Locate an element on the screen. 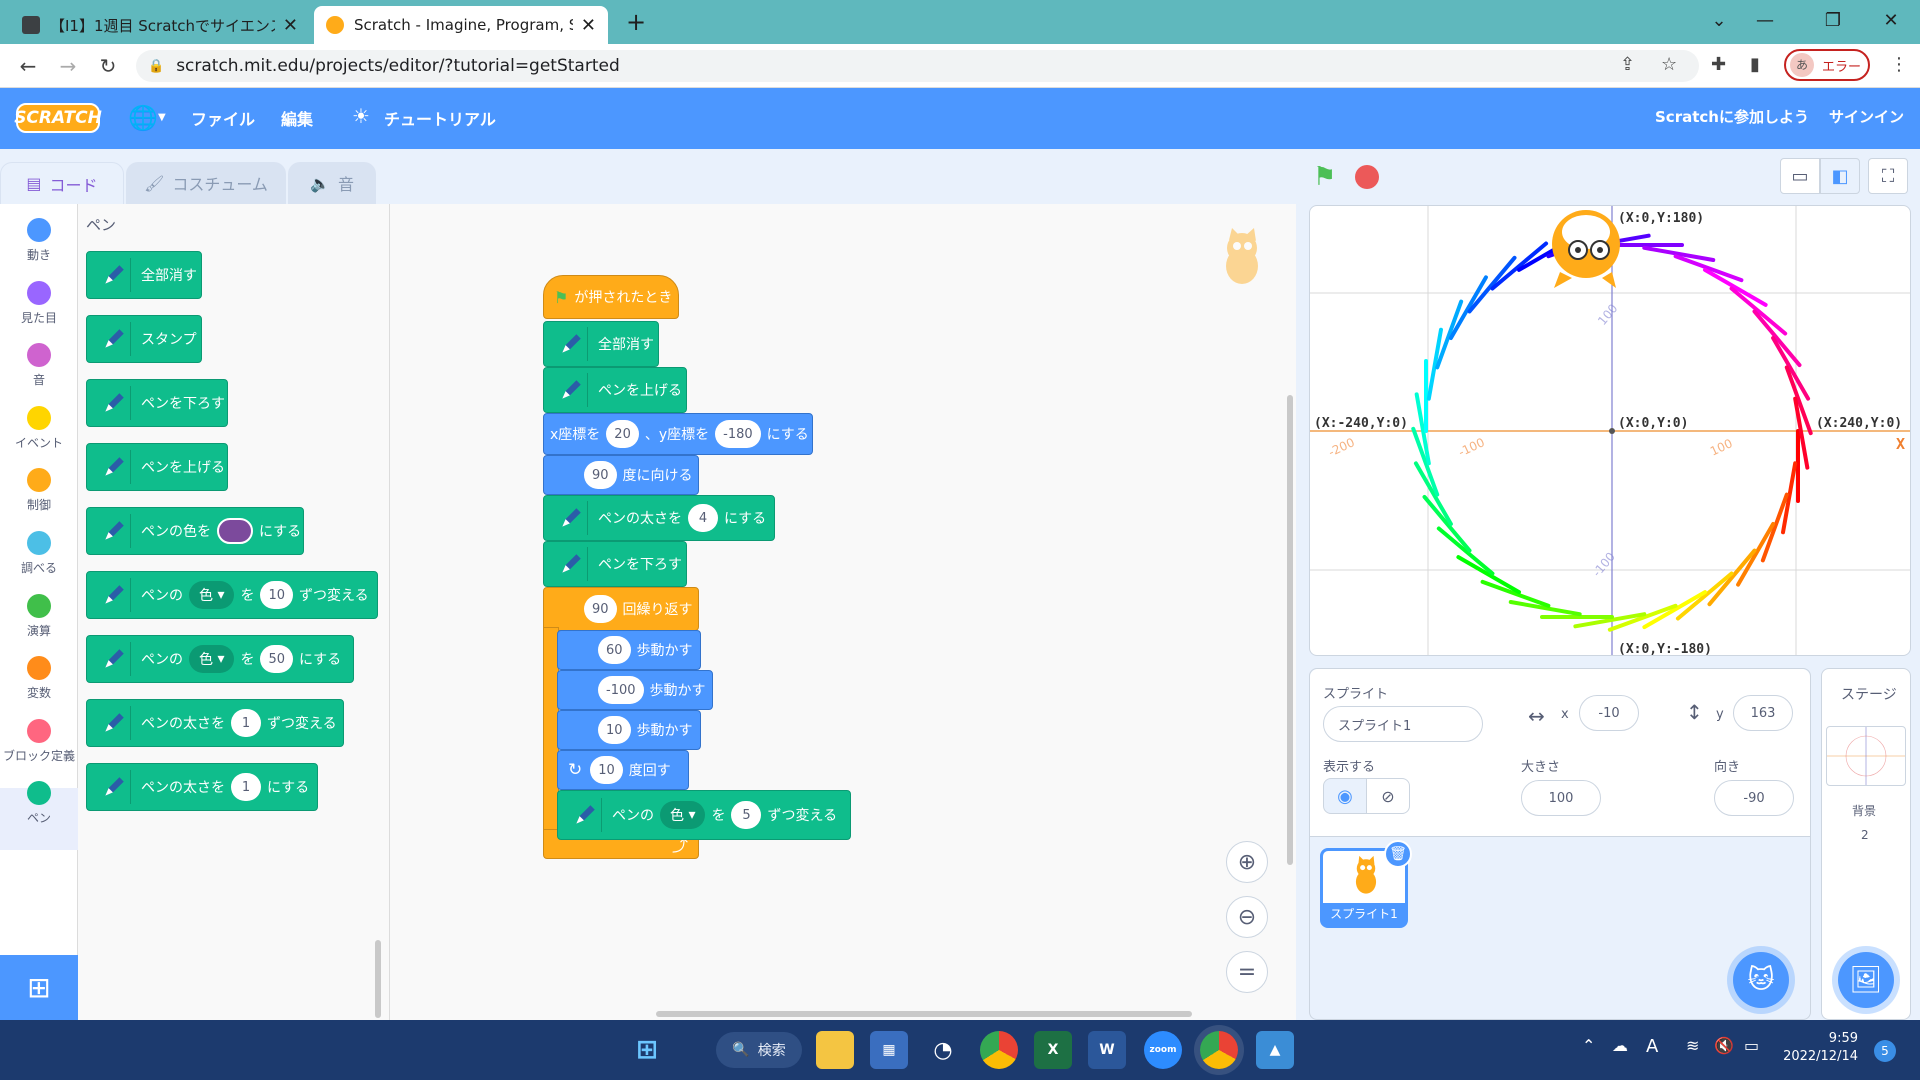 The height and width of the screenshot is (1080, 1920). file-explorer-icon is located at coordinates (835, 1050).